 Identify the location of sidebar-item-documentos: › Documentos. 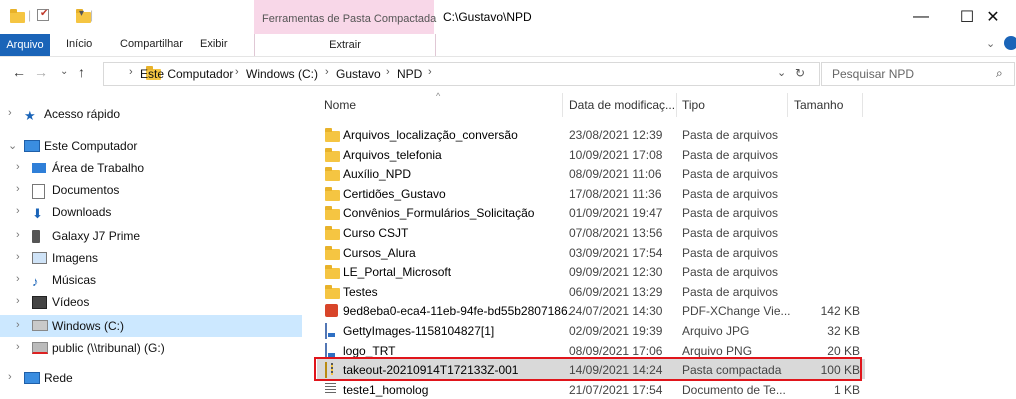
(151, 190).